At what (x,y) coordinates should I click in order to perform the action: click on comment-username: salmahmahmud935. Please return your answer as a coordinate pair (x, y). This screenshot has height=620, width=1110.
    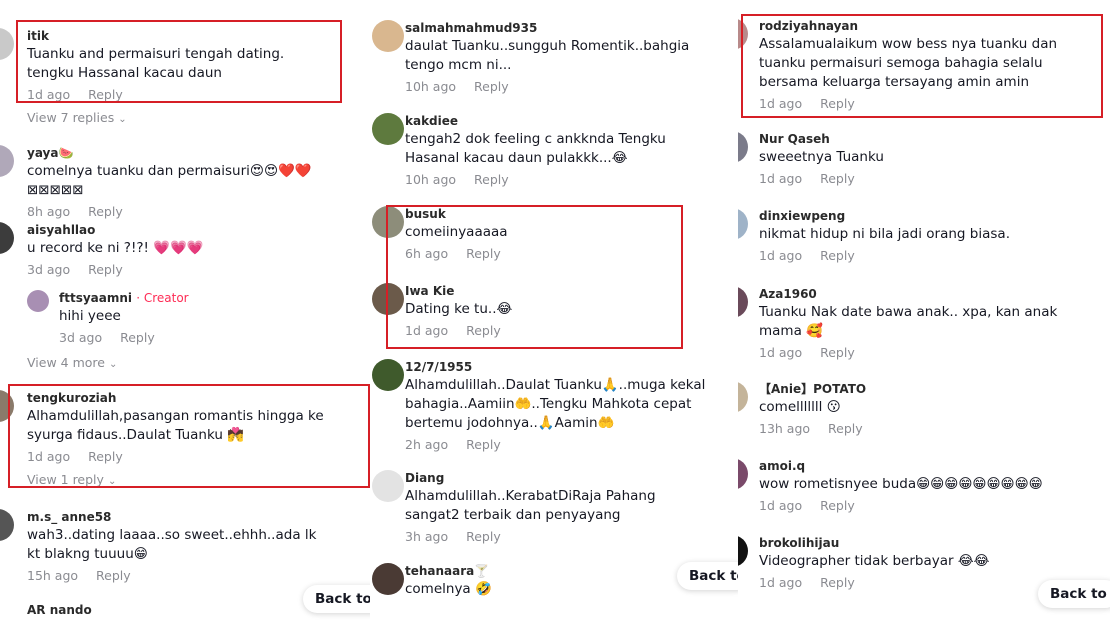
    Looking at the image, I should click on (569, 28).